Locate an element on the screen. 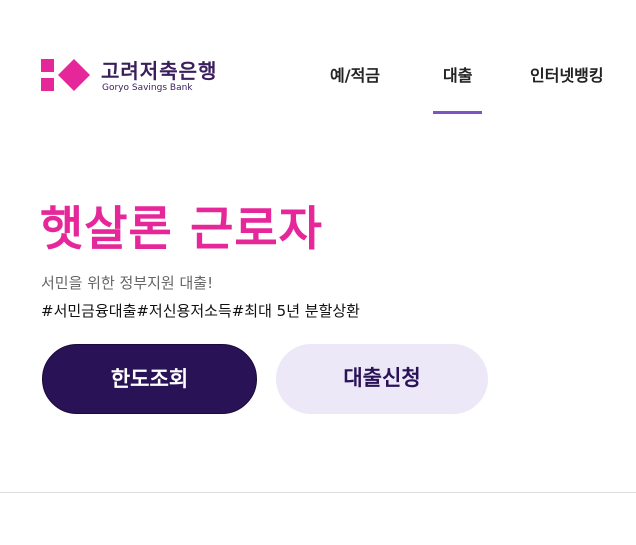 This screenshot has height=545, width=636. hashtag-line: #서민금융대출#저신용저소득#최대 5년 분할상환 is located at coordinates (200, 311).